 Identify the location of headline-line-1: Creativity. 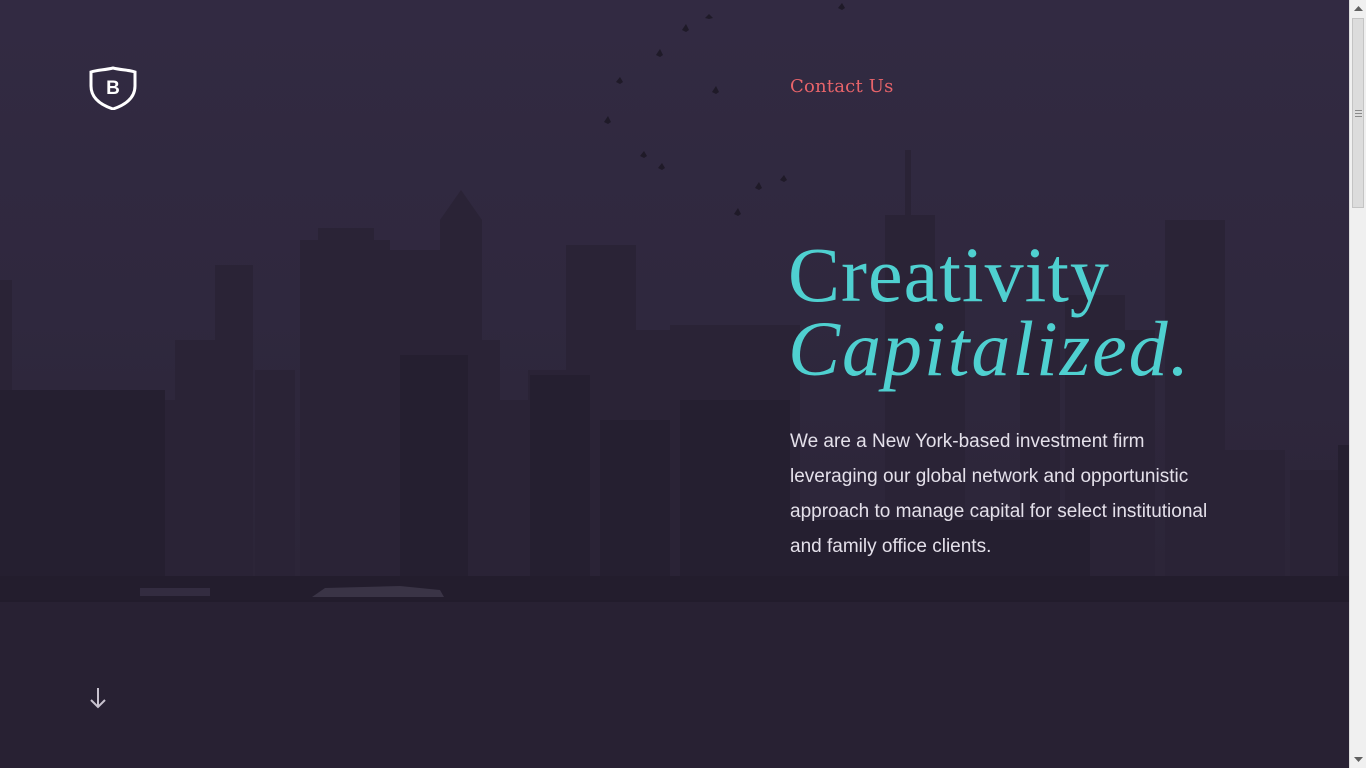
(949, 274).